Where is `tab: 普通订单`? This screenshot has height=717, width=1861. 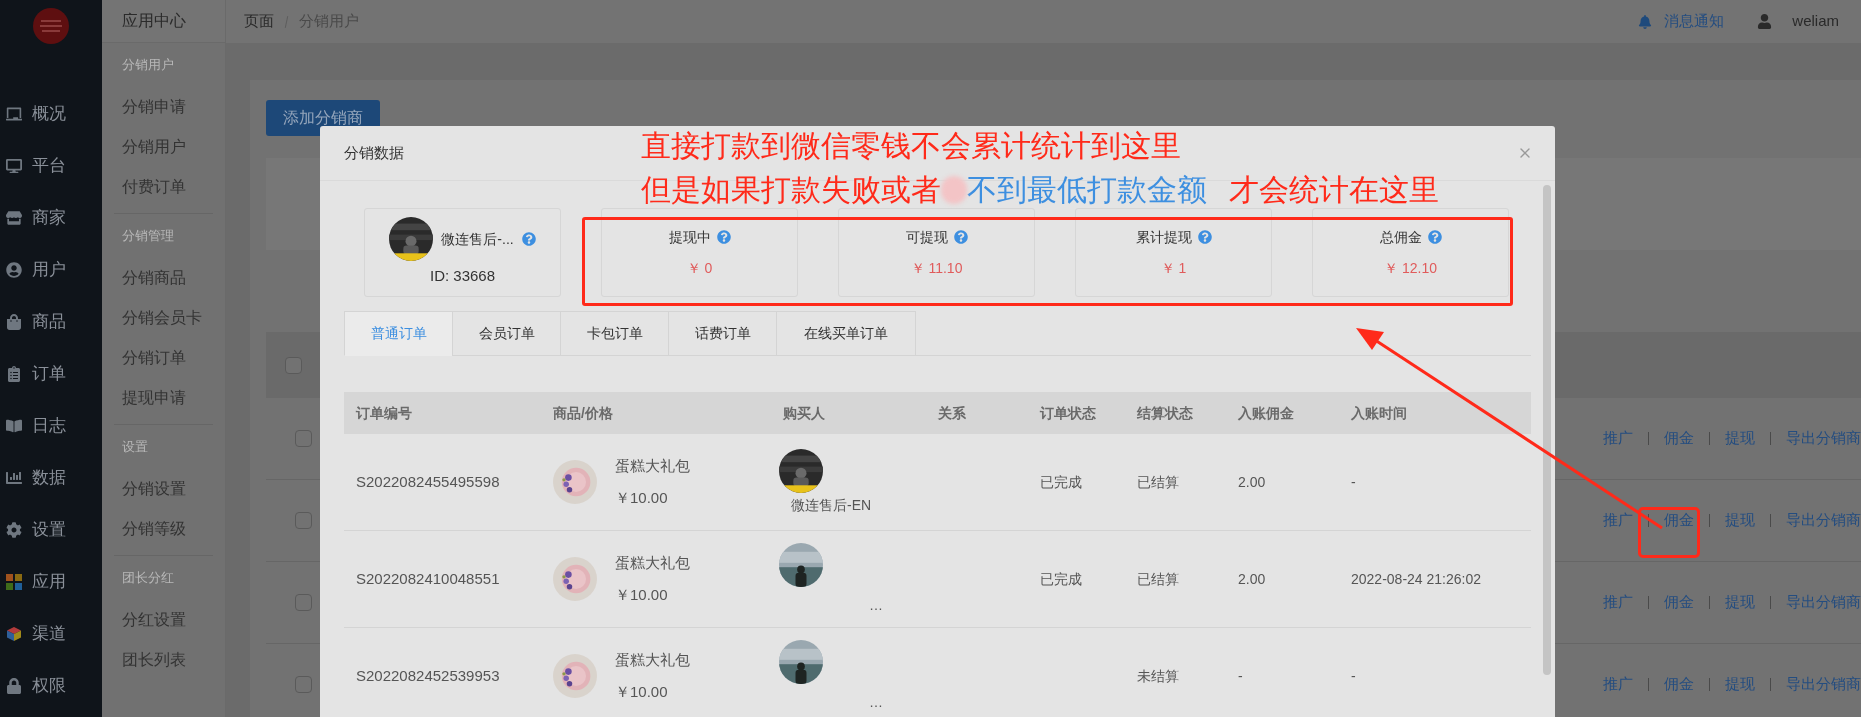
tab: 普通订单 is located at coordinates (398, 333).